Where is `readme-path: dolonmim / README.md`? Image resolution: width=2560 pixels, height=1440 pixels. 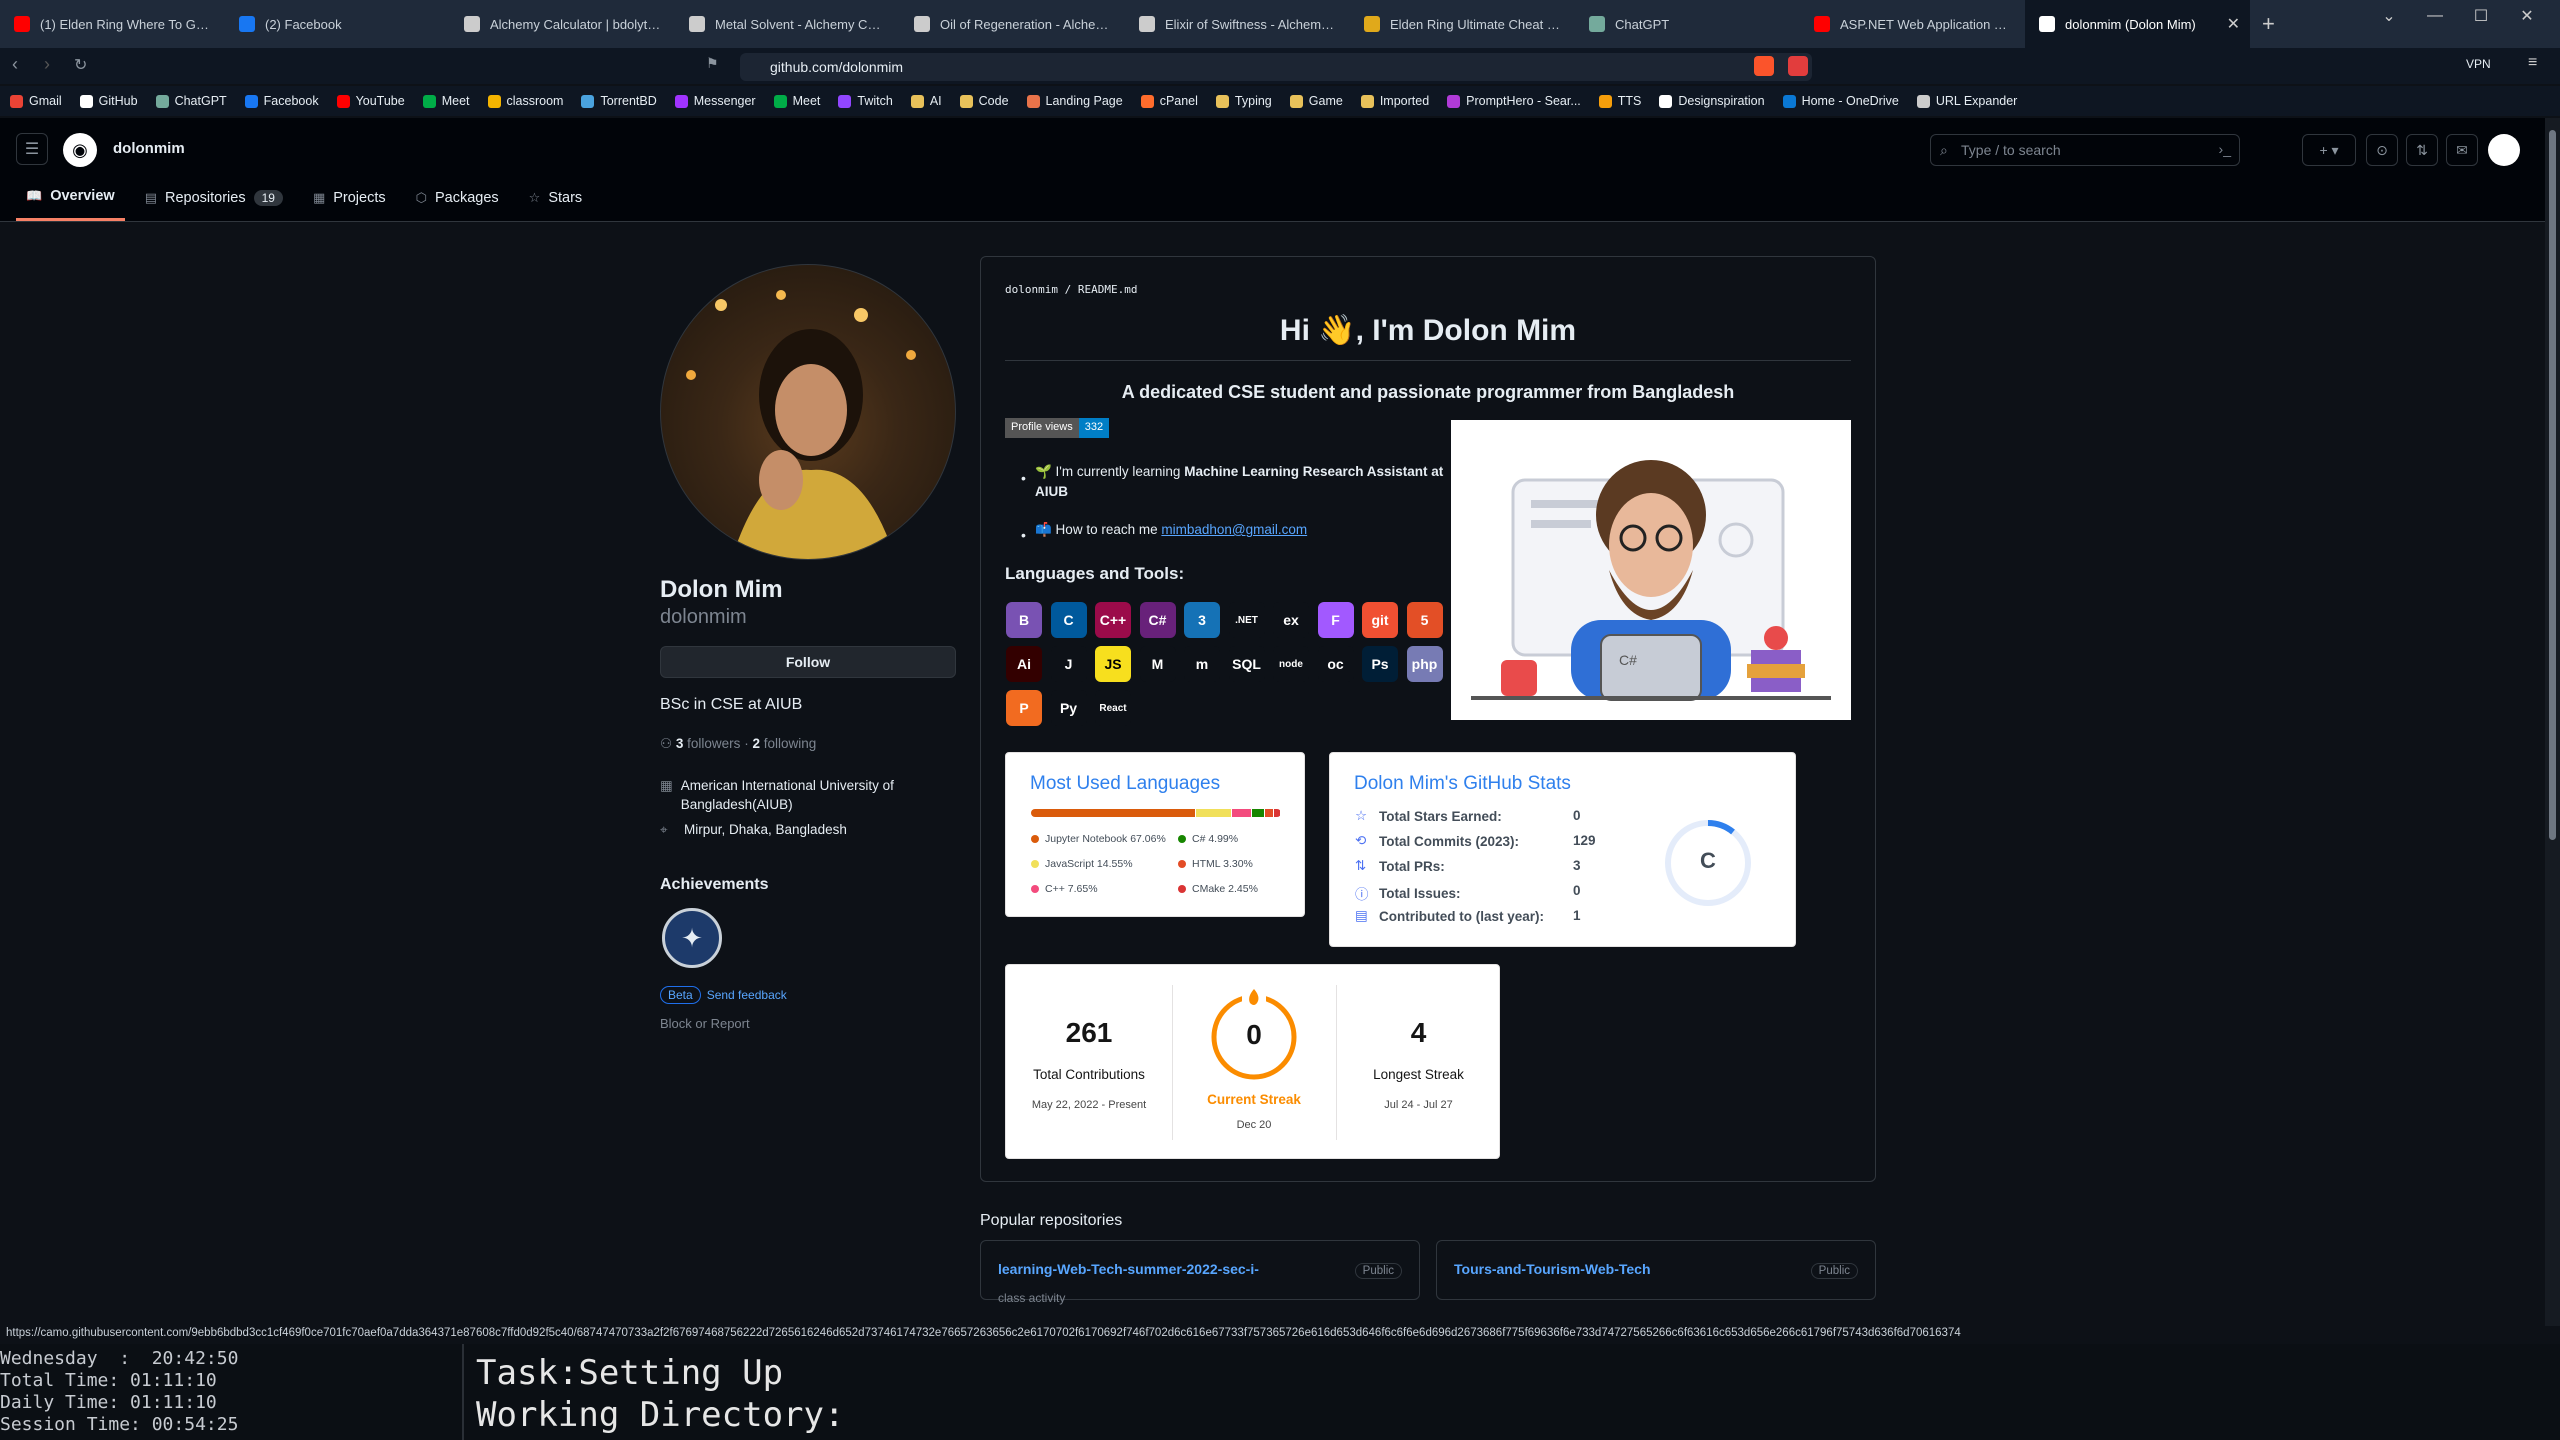
readme-path: dolonmim / README.md is located at coordinates (1071, 289).